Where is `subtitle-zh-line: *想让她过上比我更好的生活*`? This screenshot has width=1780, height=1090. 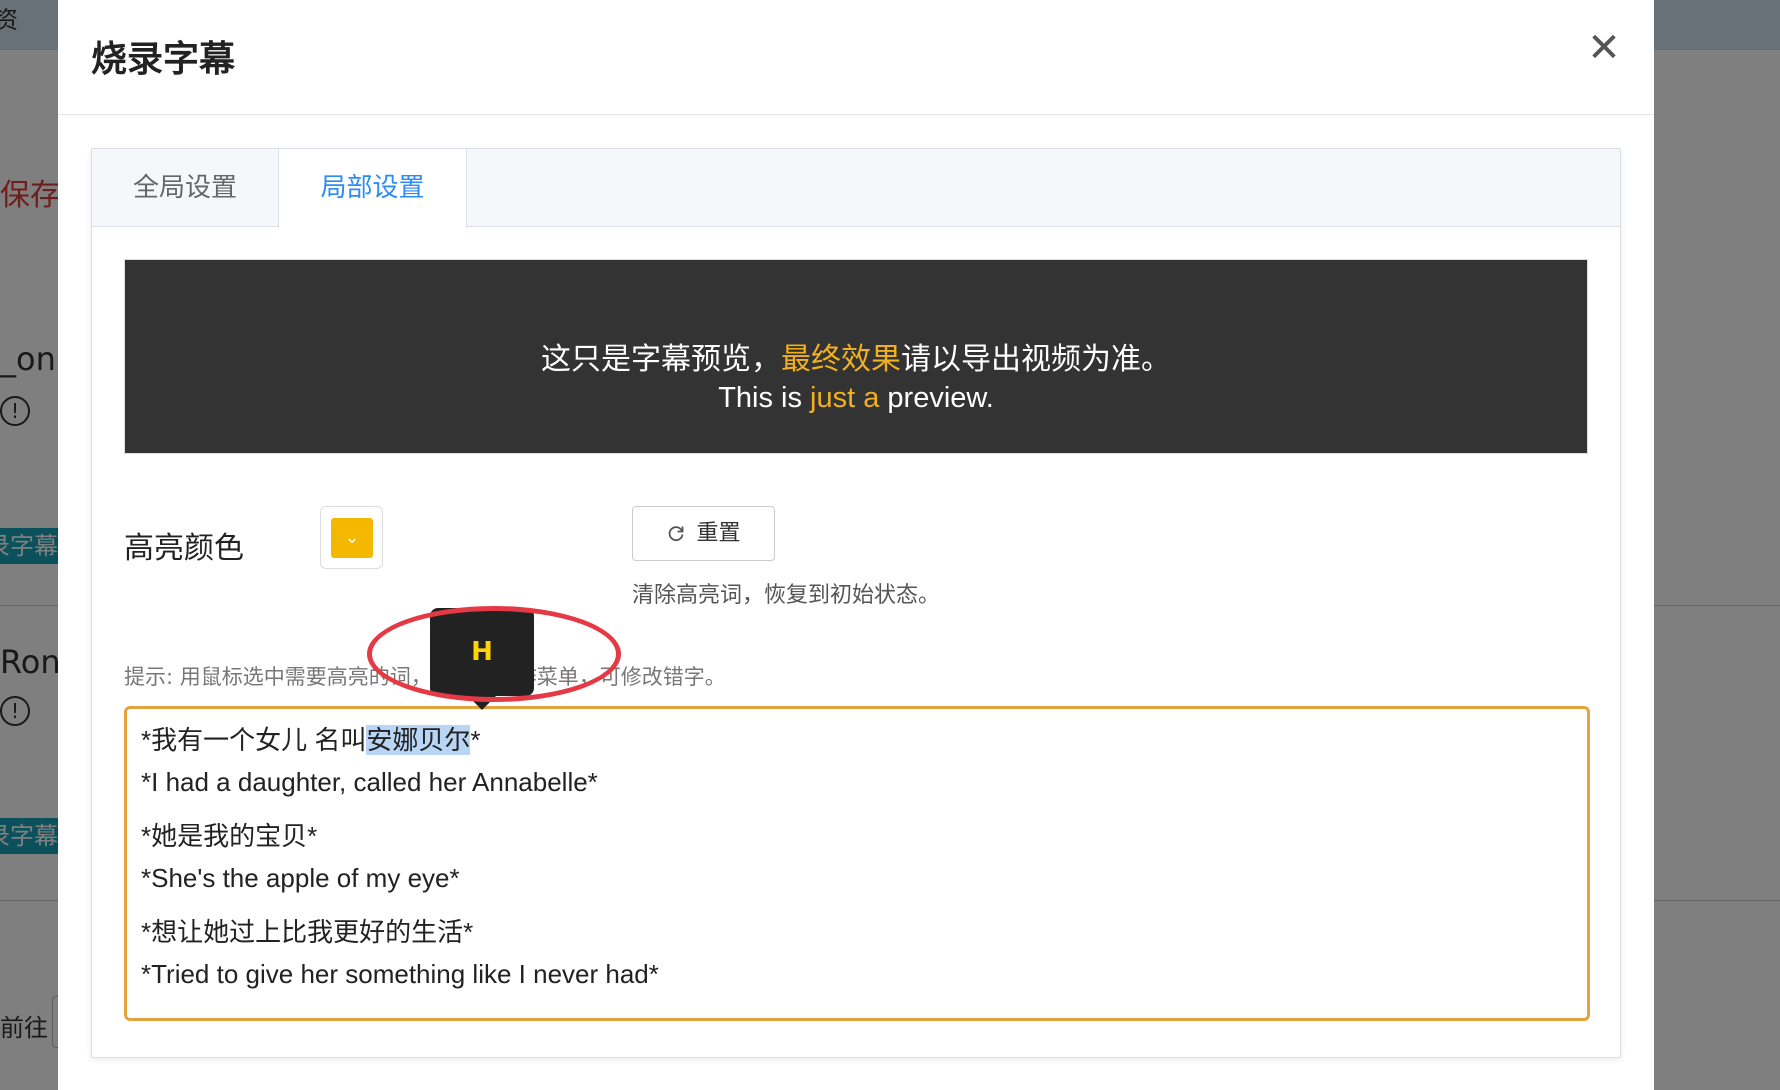
subtitle-zh-line: *想让她过上比我更好的生活* is located at coordinates (307, 932).